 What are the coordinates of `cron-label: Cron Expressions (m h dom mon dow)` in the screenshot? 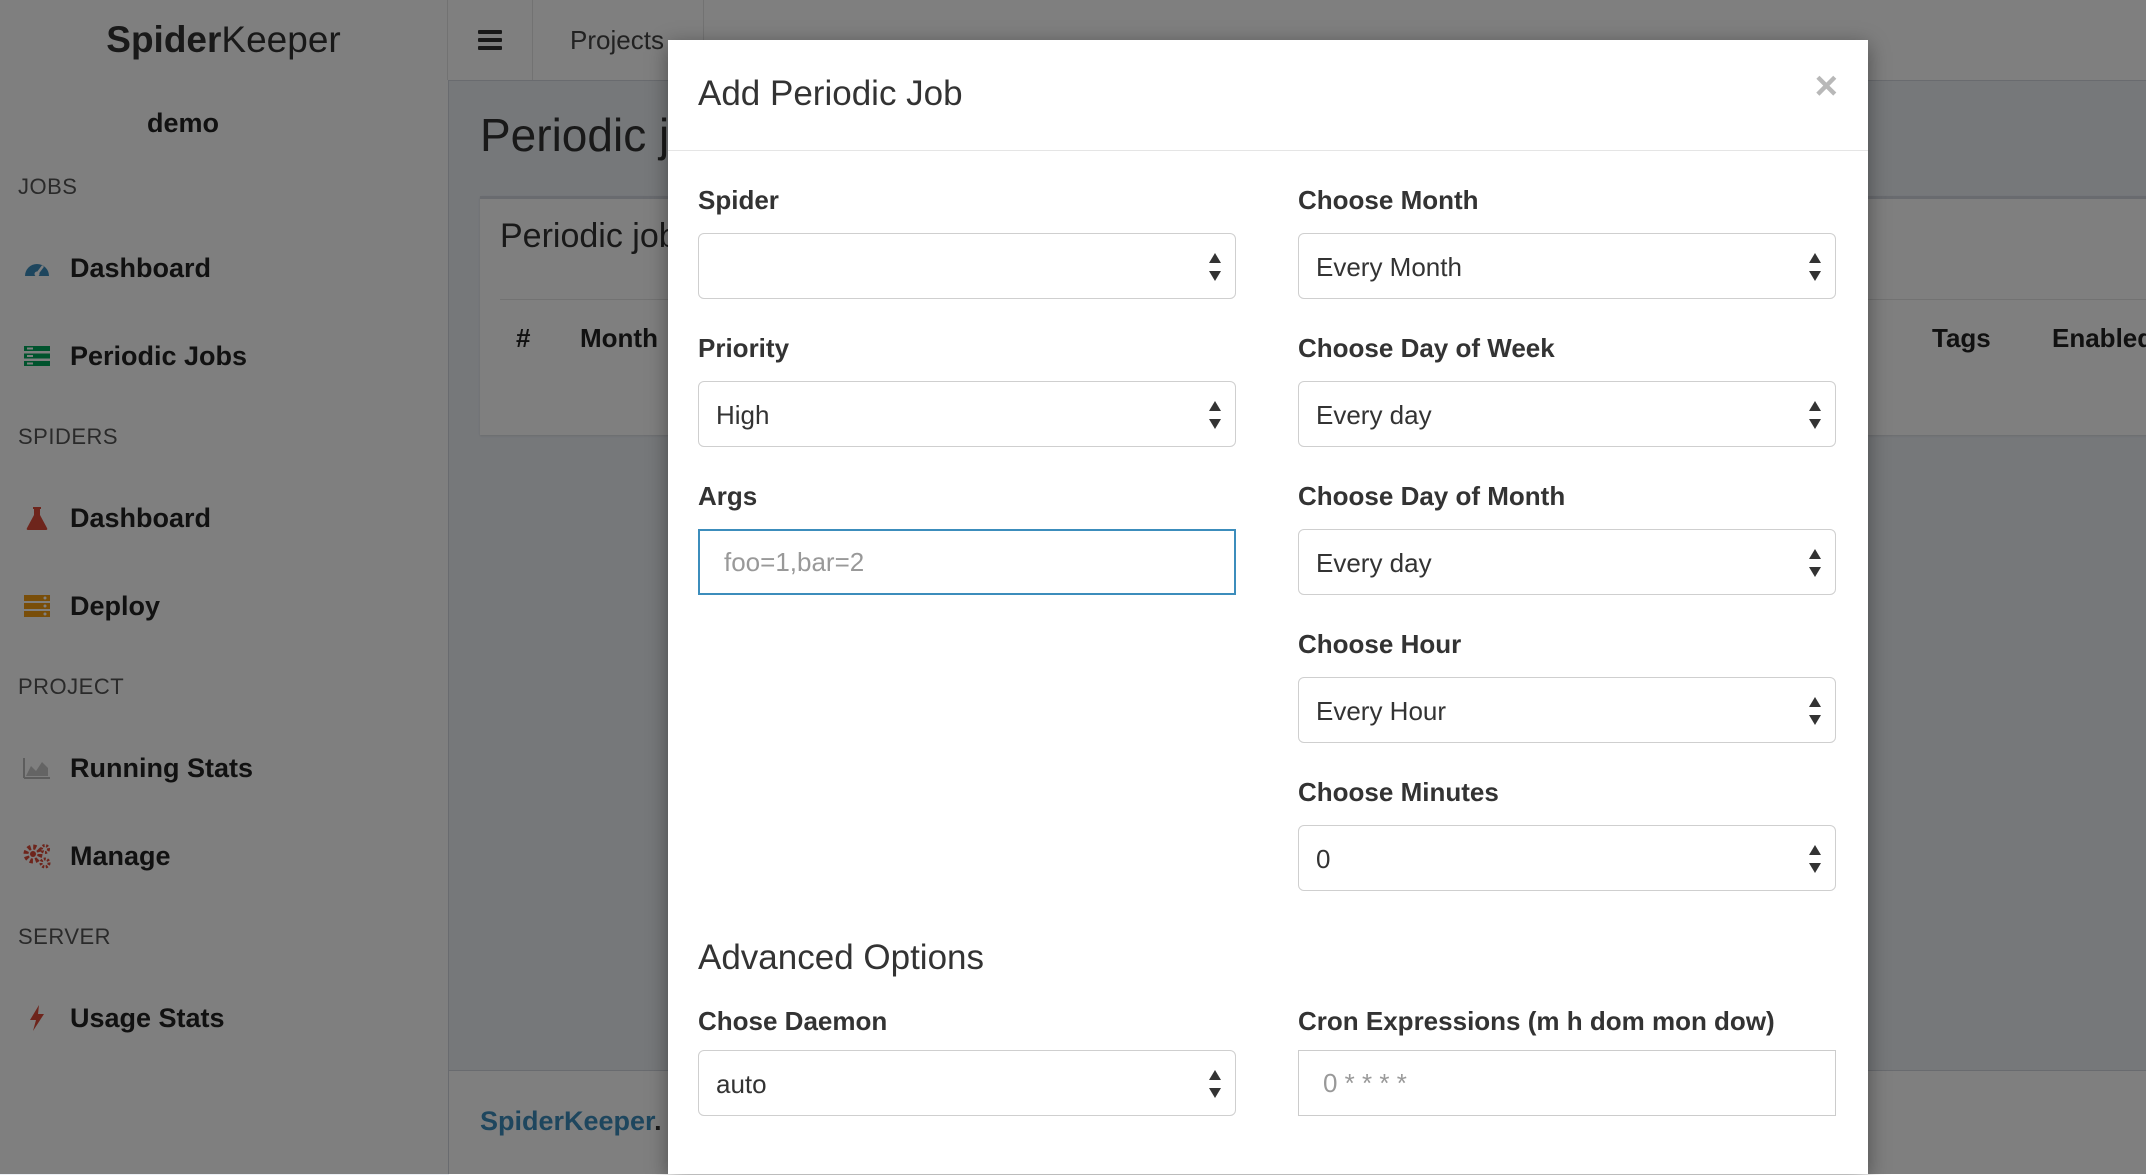 It's located at (1536, 1021).